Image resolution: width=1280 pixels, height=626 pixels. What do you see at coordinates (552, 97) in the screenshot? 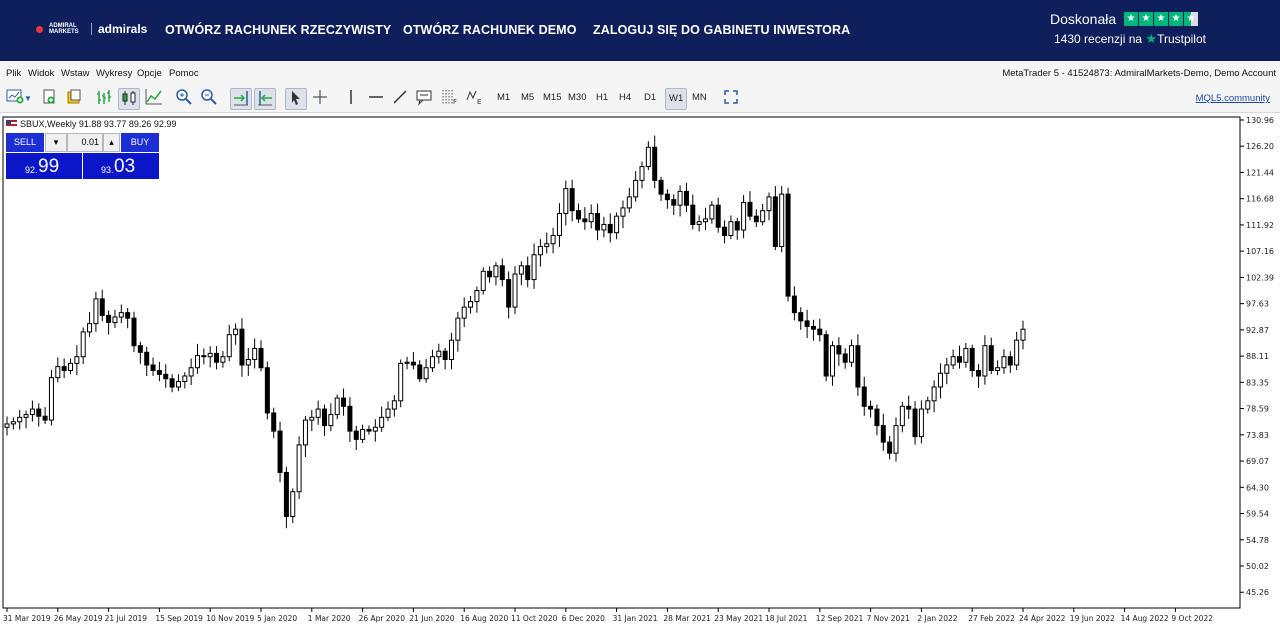
I see `timeframe-m15: M15` at bounding box center [552, 97].